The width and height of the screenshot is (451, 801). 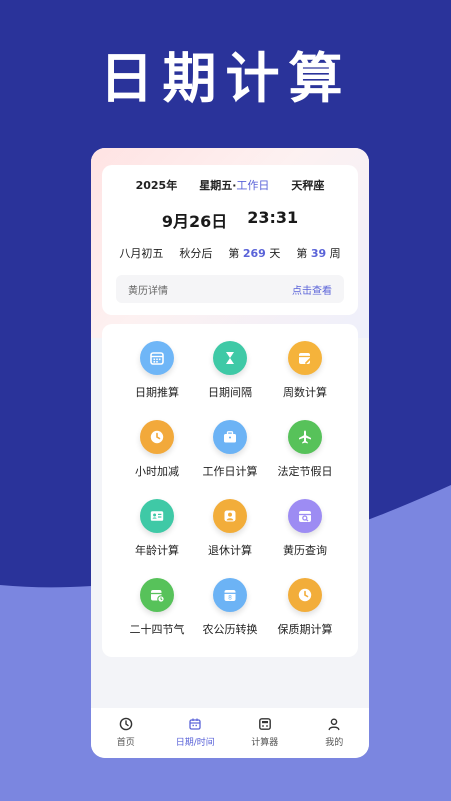 What do you see at coordinates (194, 221) in the screenshot?
I see `current-date: 9月26日` at bounding box center [194, 221].